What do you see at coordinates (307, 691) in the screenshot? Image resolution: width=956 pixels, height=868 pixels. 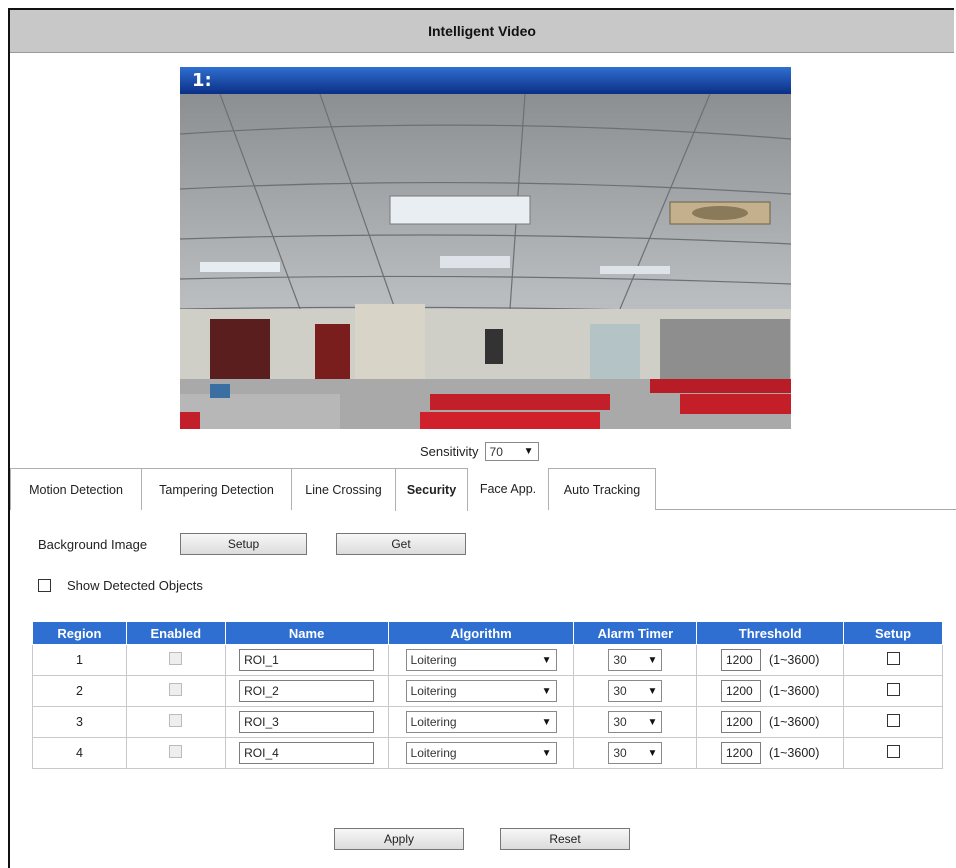 I see `region-name-input: ROI_2` at bounding box center [307, 691].